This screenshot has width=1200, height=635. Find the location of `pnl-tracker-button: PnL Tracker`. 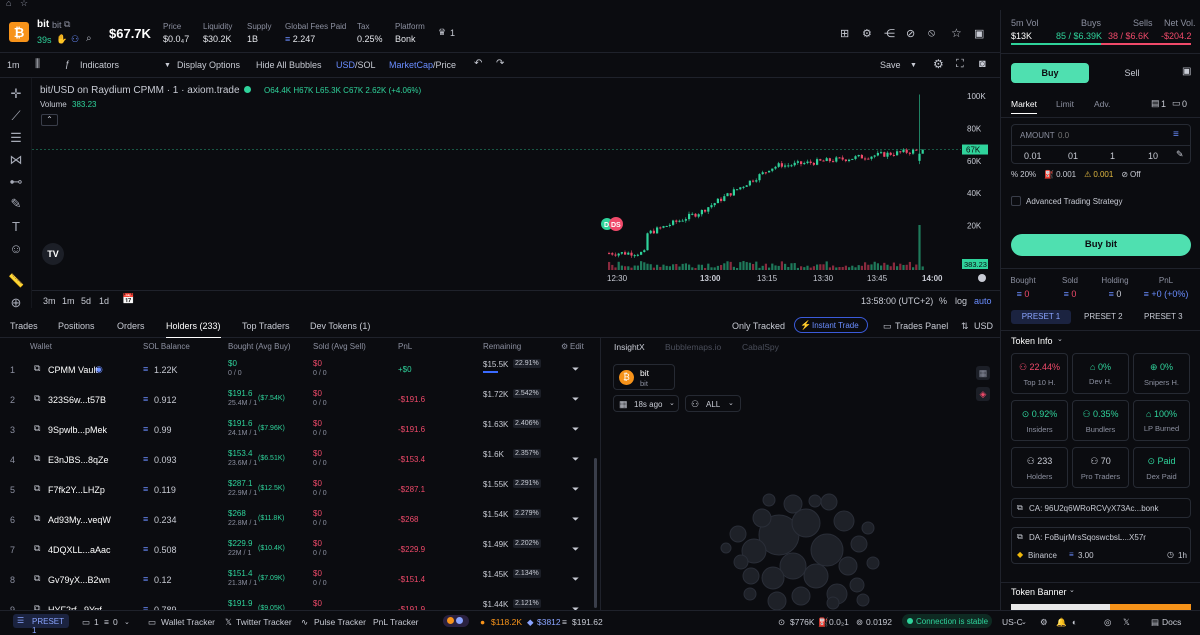

pnl-tracker-button: PnL Tracker is located at coordinates (396, 622).